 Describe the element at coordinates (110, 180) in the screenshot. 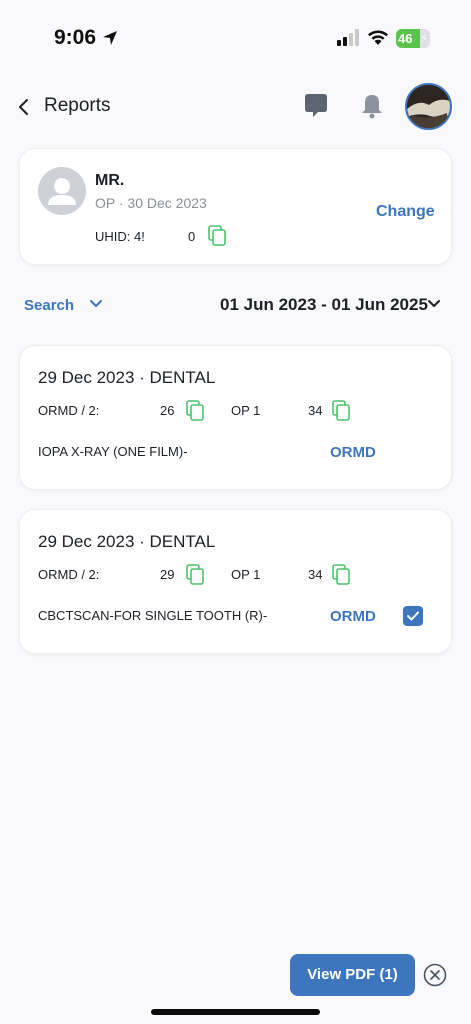

I see `patient-name: MR.` at that location.